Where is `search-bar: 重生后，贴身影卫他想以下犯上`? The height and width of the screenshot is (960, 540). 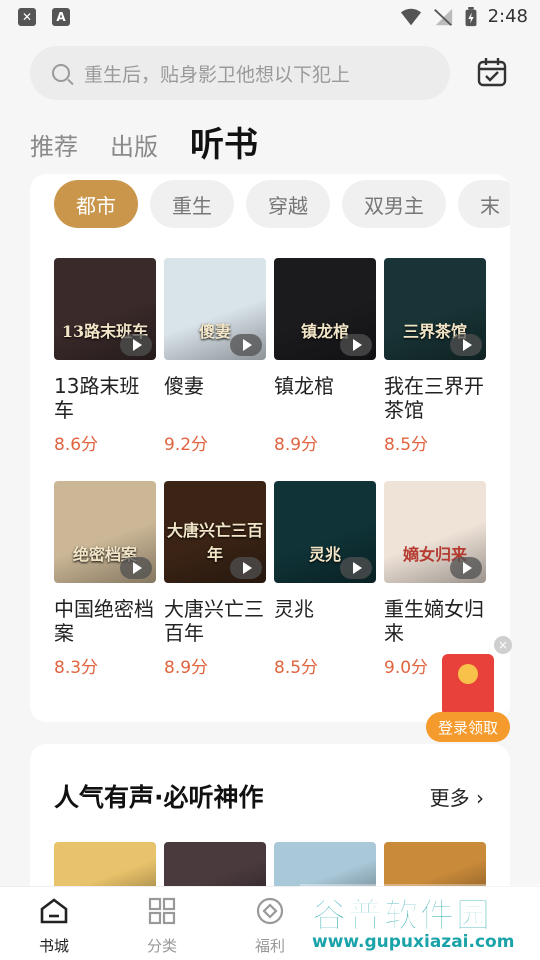 search-bar: 重生后，贴身影卫他想以下犯上 is located at coordinates (240, 73).